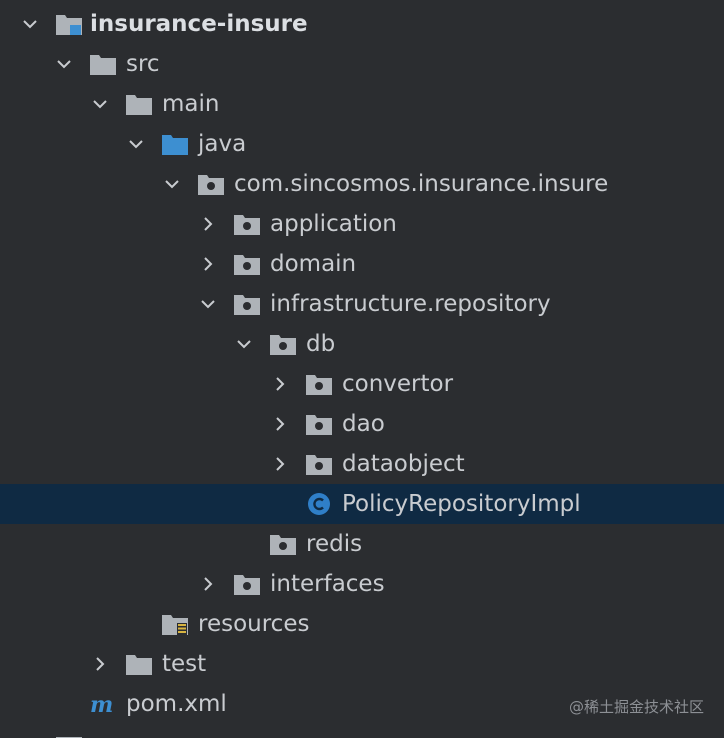  Describe the element at coordinates (69, 24) in the screenshot. I see `module-folder-icon` at that location.